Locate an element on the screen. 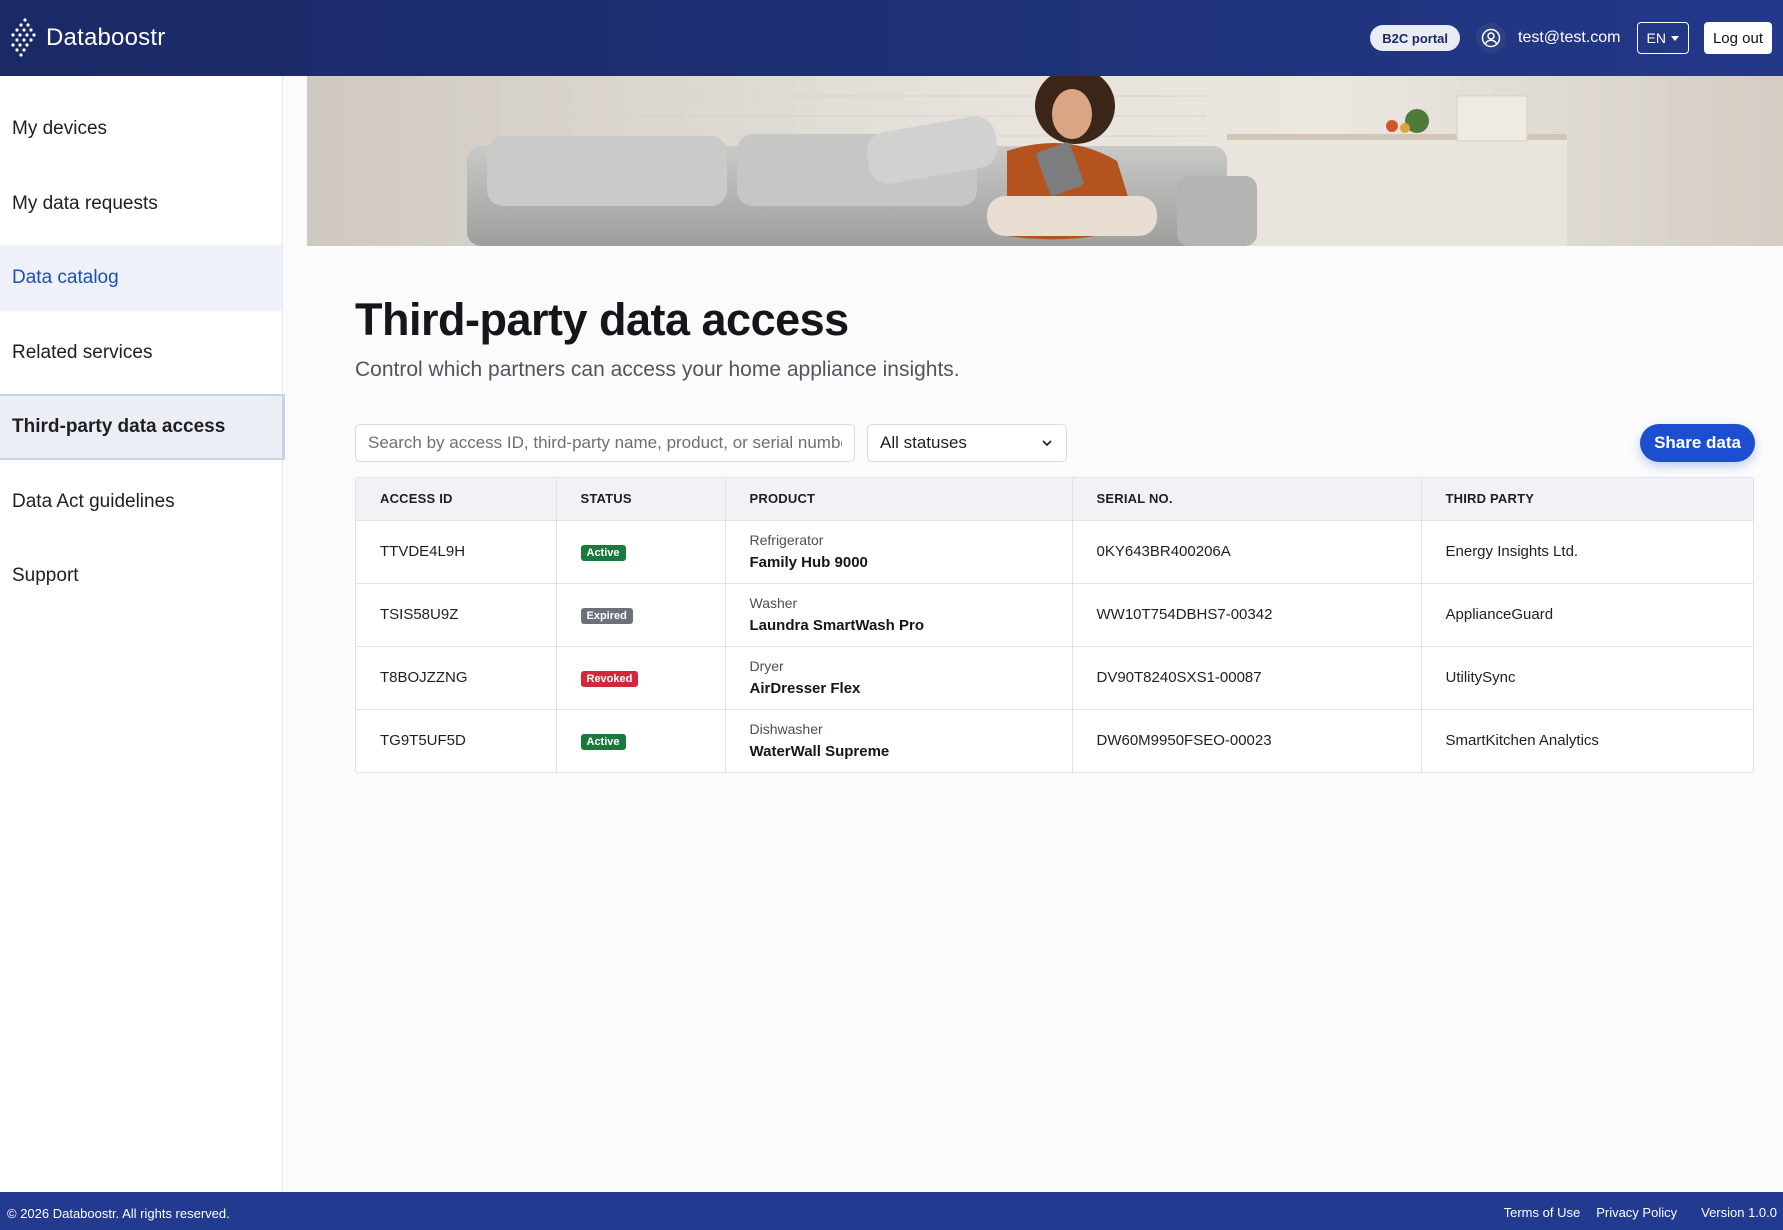  product-name: Family Hub 9000 is located at coordinates (808, 562).